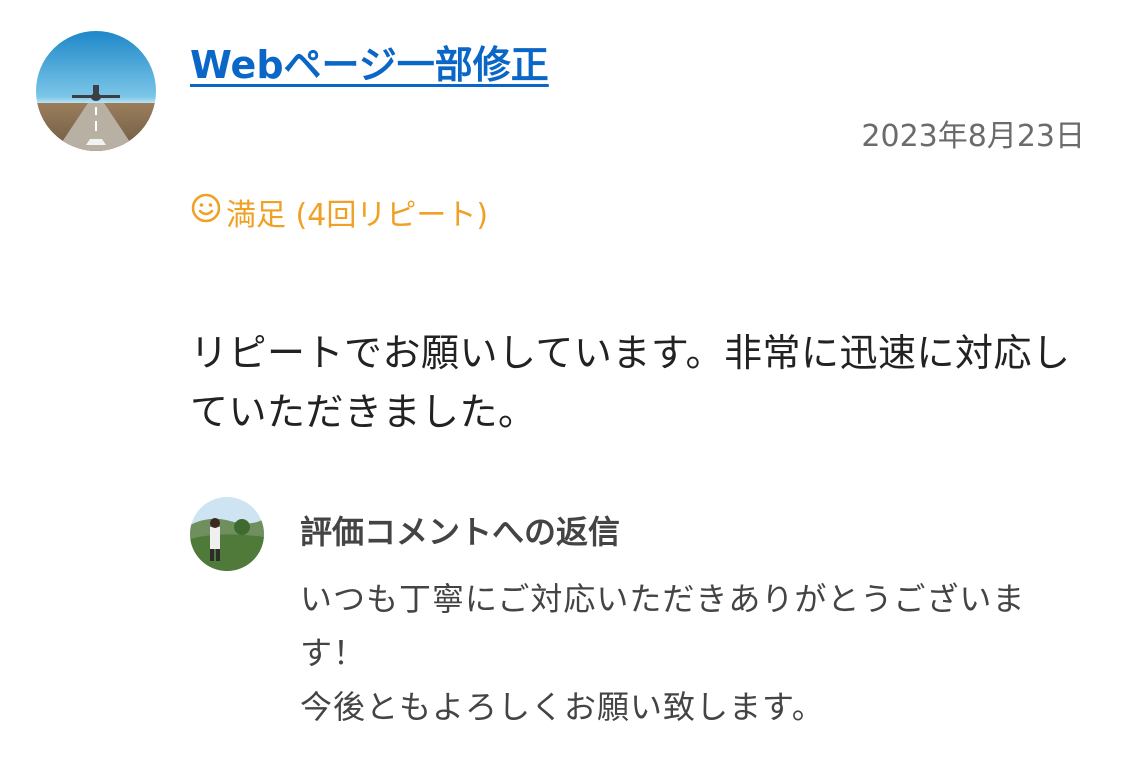 Image resolution: width=1125 pixels, height=758 pixels. Describe the element at coordinates (369, 61) in the screenshot. I see `review-title-link: Webページ一部修正` at that location.